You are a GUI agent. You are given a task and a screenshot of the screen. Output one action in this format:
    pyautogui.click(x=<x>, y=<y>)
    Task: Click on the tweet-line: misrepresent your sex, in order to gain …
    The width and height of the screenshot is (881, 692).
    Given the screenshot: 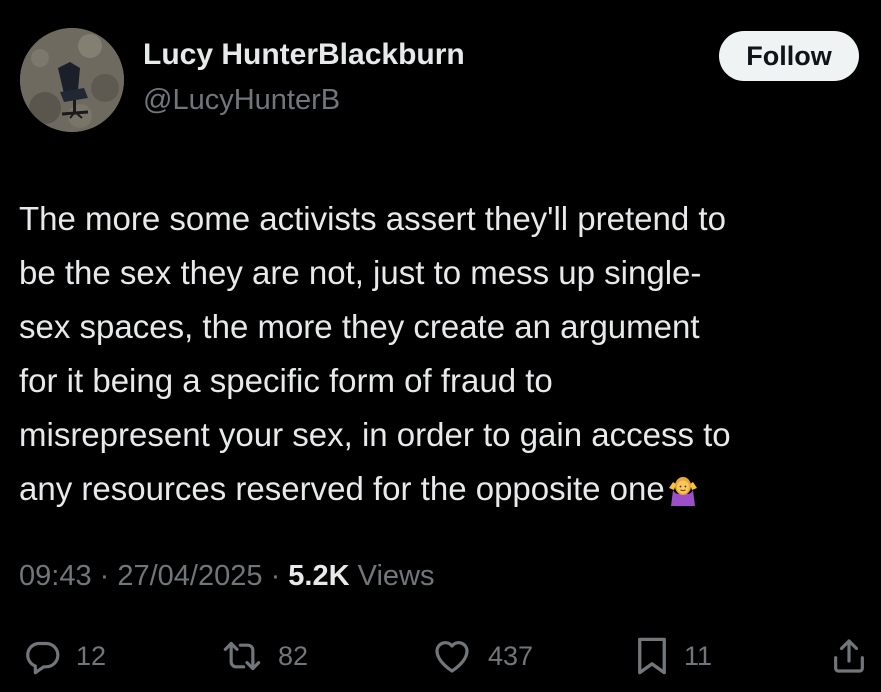 What is the action you would take?
    pyautogui.click(x=375, y=434)
    